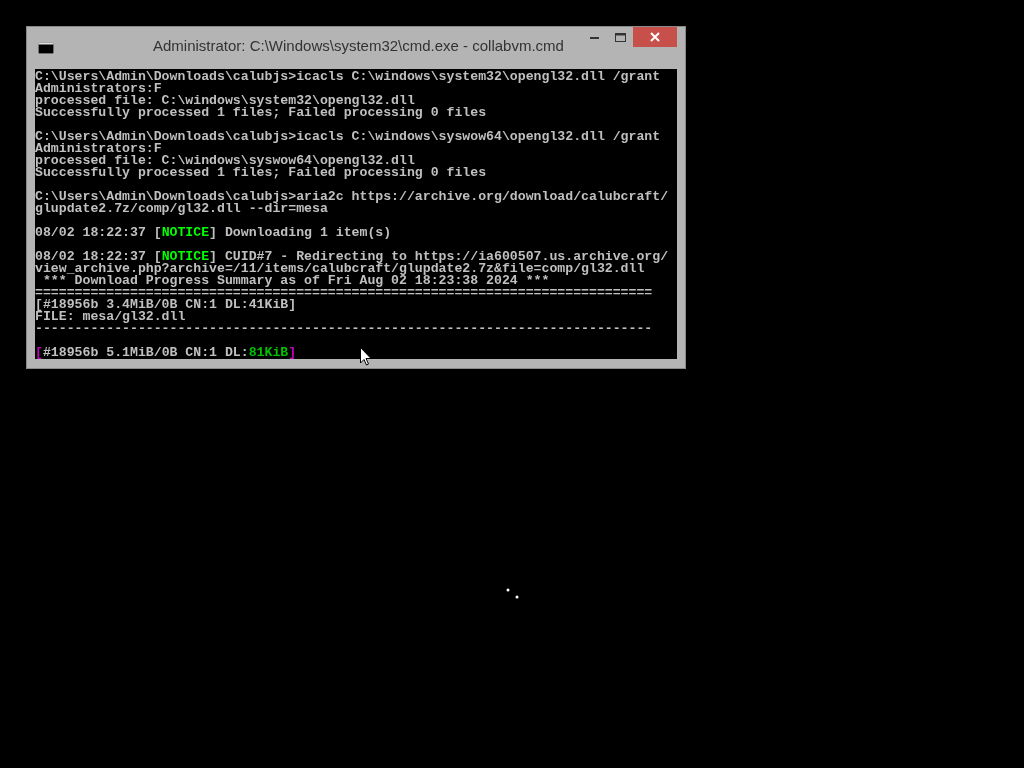 The height and width of the screenshot is (768, 1024). What do you see at coordinates (166, 353) in the screenshot?
I see `console-line: [#18956b 5.1MiB/0B CN:1 DL:81KiB]` at bounding box center [166, 353].